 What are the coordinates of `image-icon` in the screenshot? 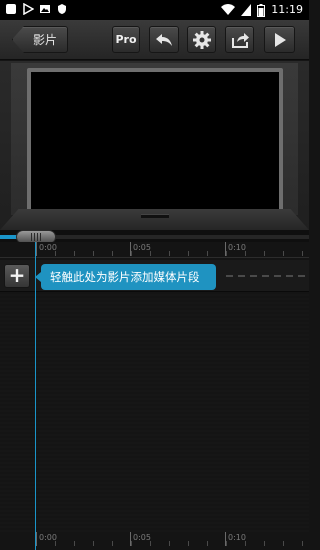 It's located at (45, 9).